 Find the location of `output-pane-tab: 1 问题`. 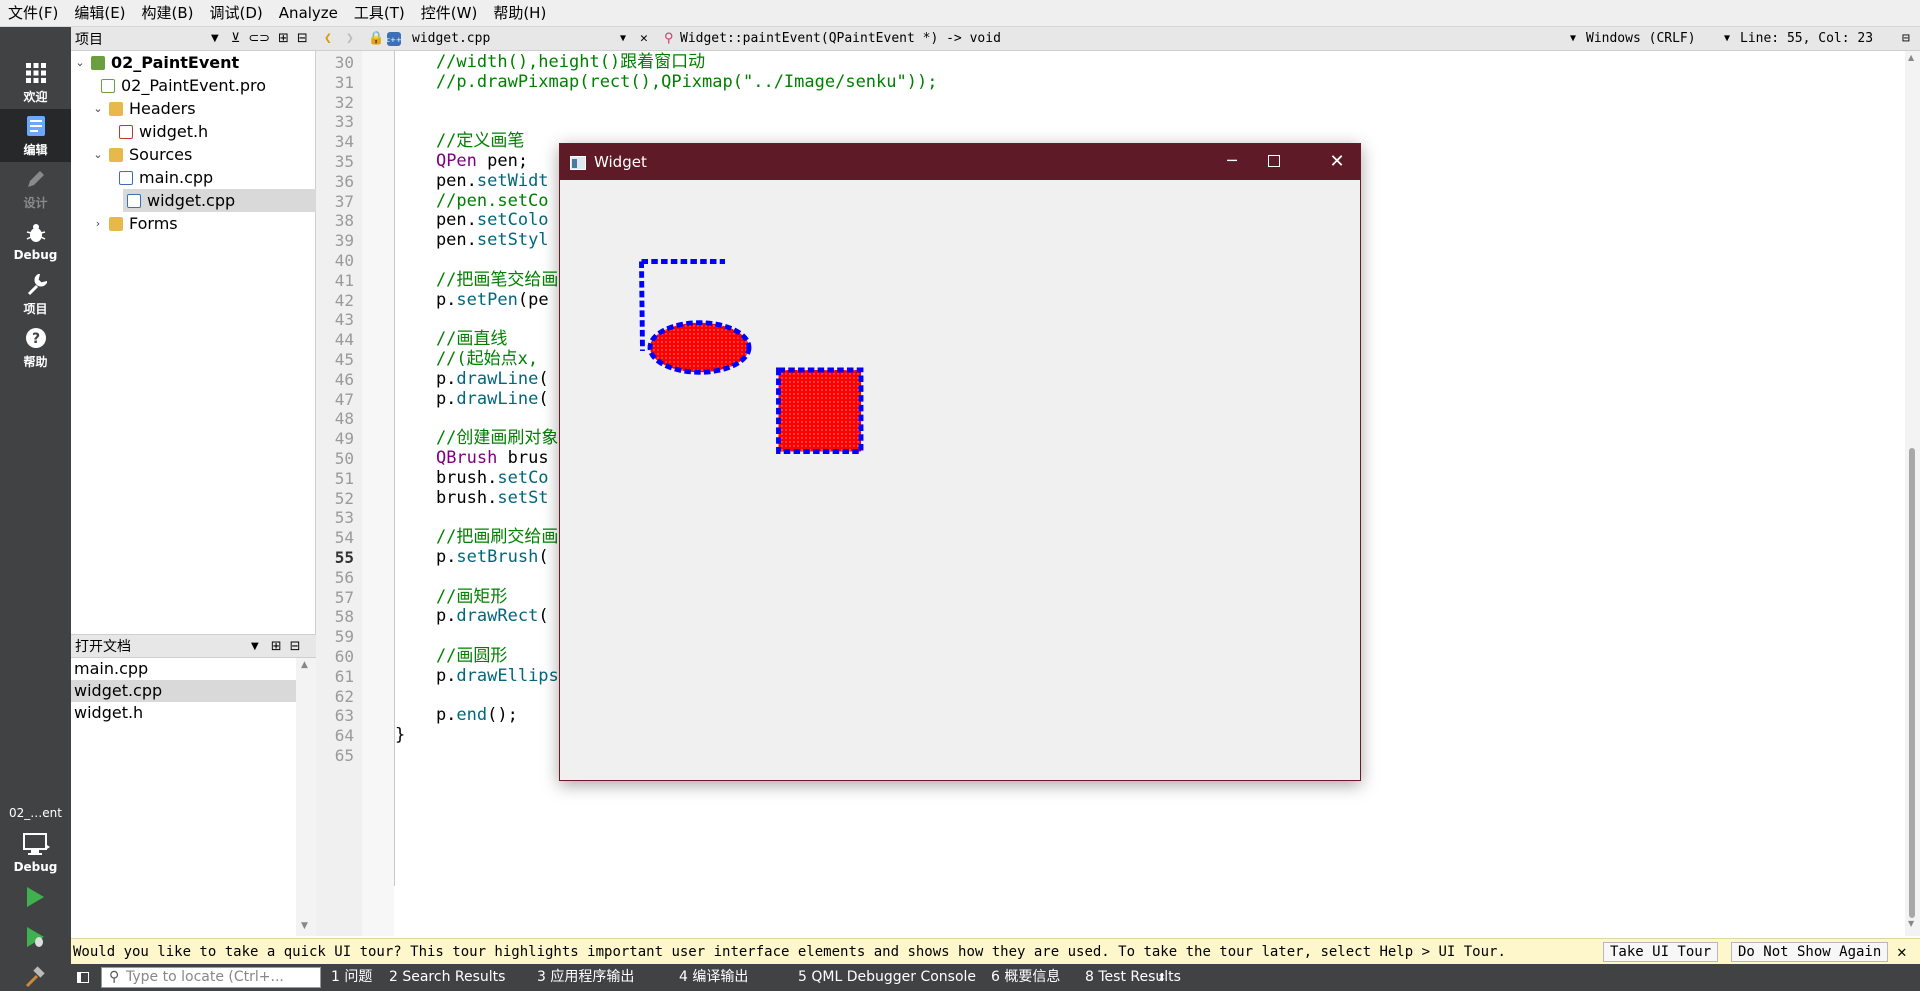

output-pane-tab: 1 问题 is located at coordinates (351, 977).